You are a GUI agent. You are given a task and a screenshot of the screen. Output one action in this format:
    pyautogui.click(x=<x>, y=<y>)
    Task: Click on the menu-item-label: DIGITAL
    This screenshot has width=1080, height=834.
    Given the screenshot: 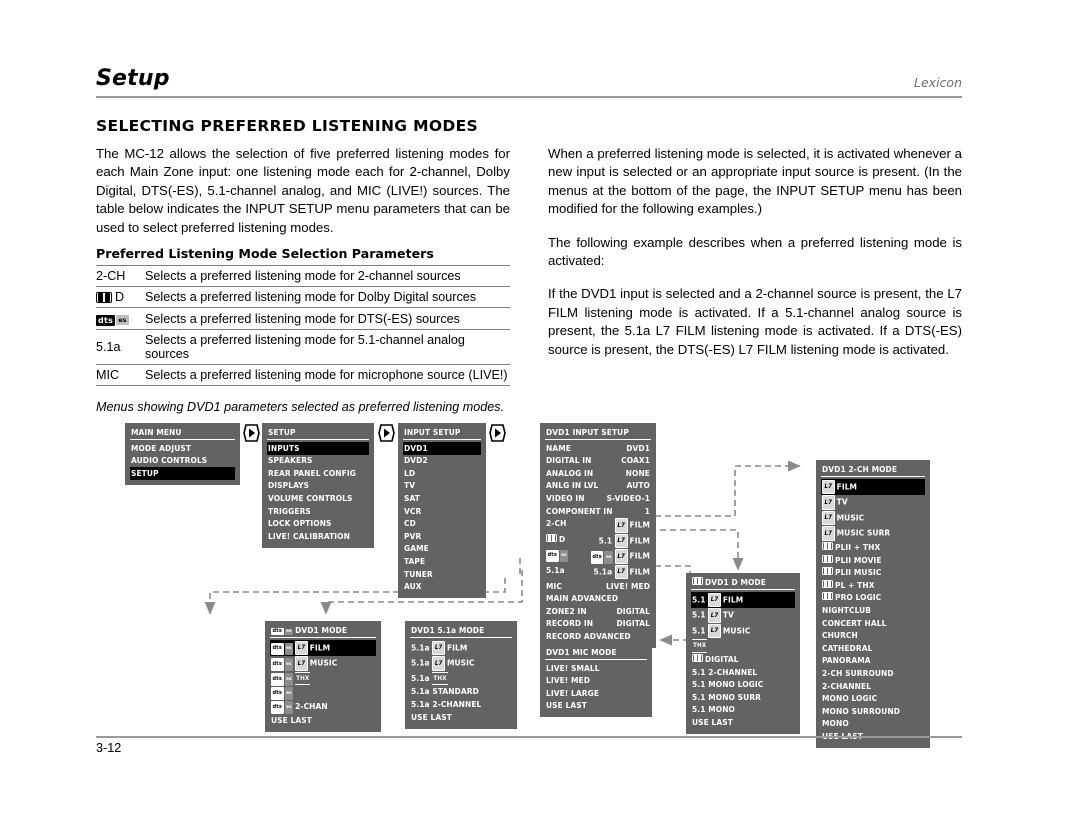 What is the action you would take?
    pyautogui.click(x=722, y=658)
    